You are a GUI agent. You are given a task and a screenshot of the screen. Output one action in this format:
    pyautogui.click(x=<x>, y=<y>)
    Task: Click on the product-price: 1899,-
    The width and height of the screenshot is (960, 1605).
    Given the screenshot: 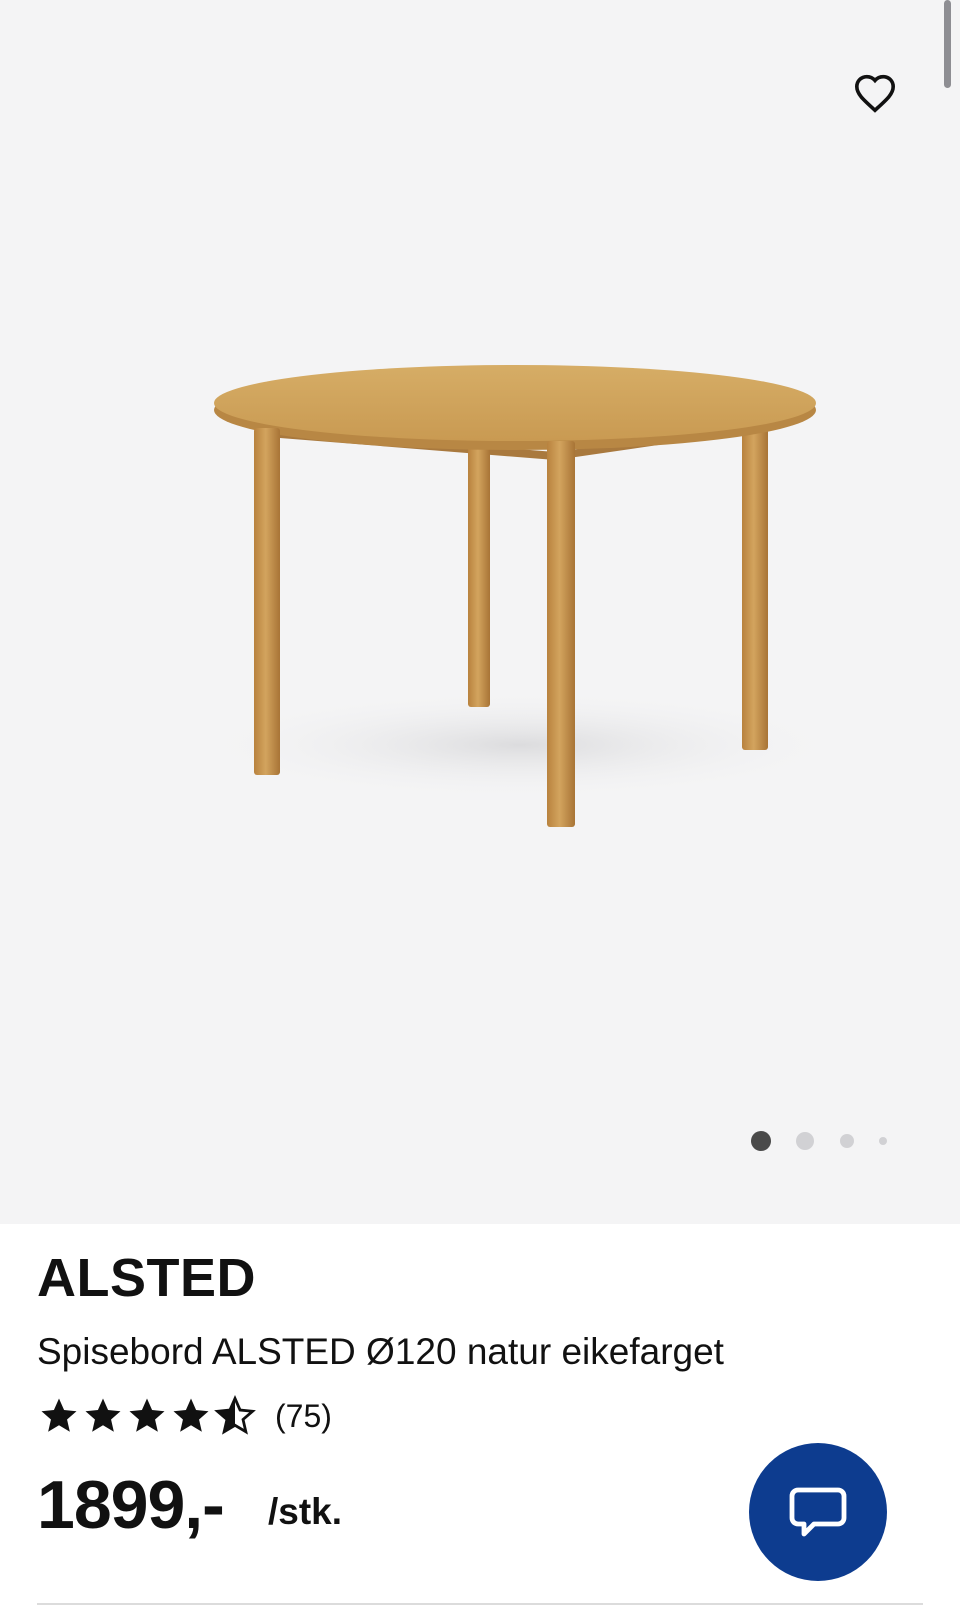 What is the action you would take?
    pyautogui.click(x=131, y=1505)
    